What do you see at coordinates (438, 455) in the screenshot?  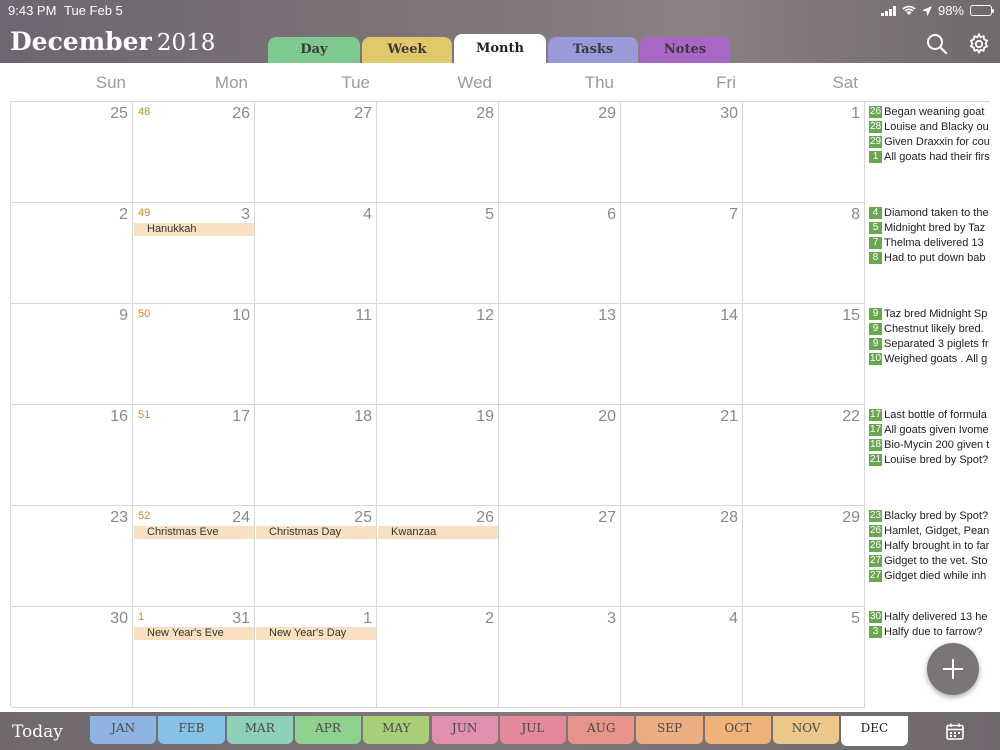 I see `day-cell: 19` at bounding box center [438, 455].